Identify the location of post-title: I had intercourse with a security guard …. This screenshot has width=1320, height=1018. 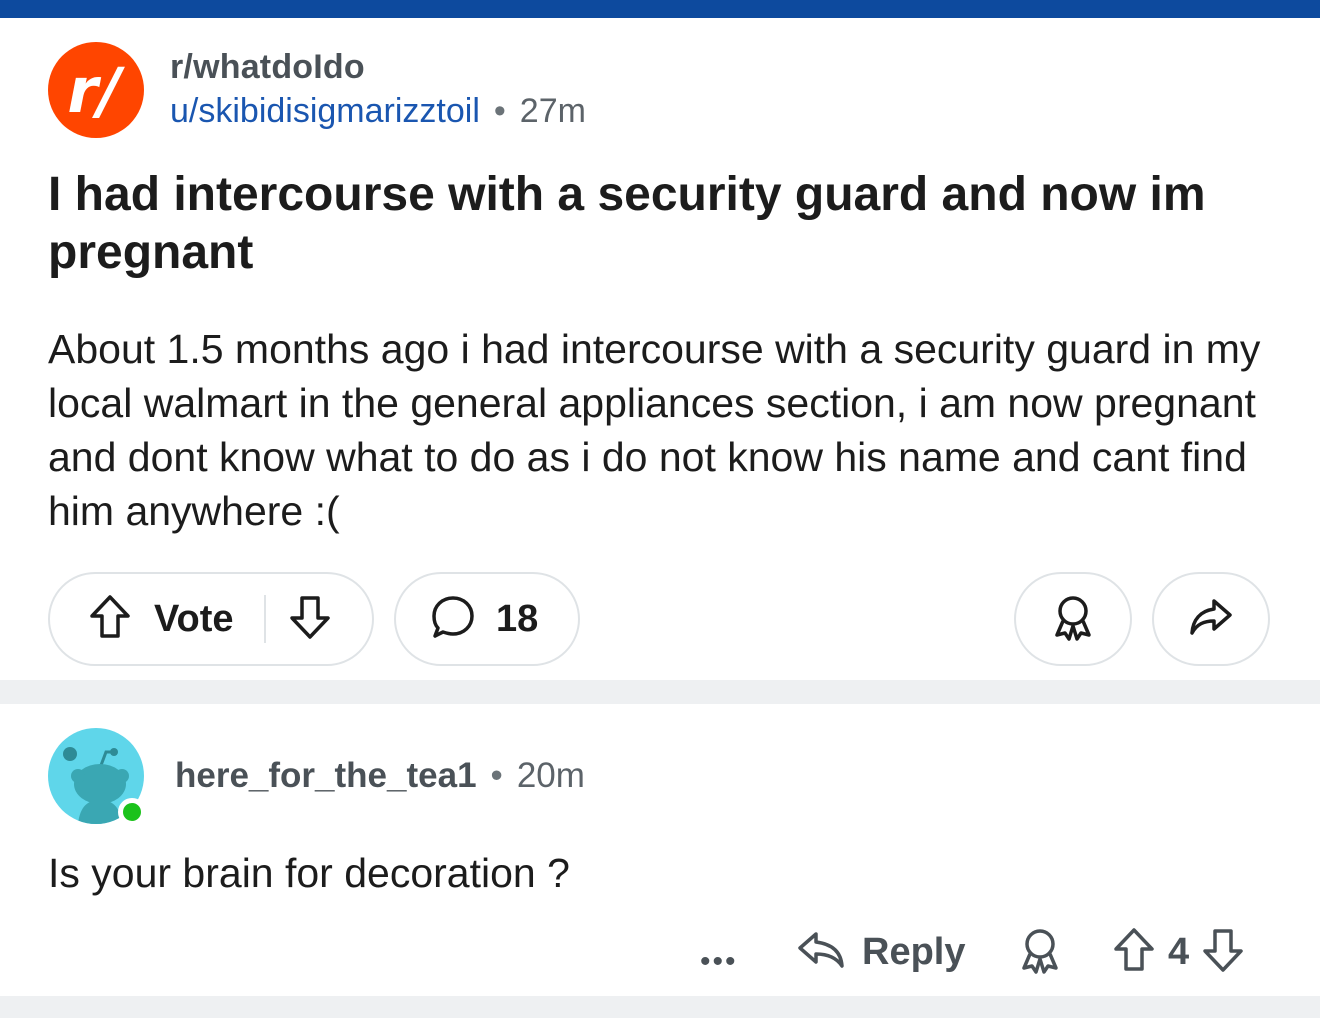
(627, 223).